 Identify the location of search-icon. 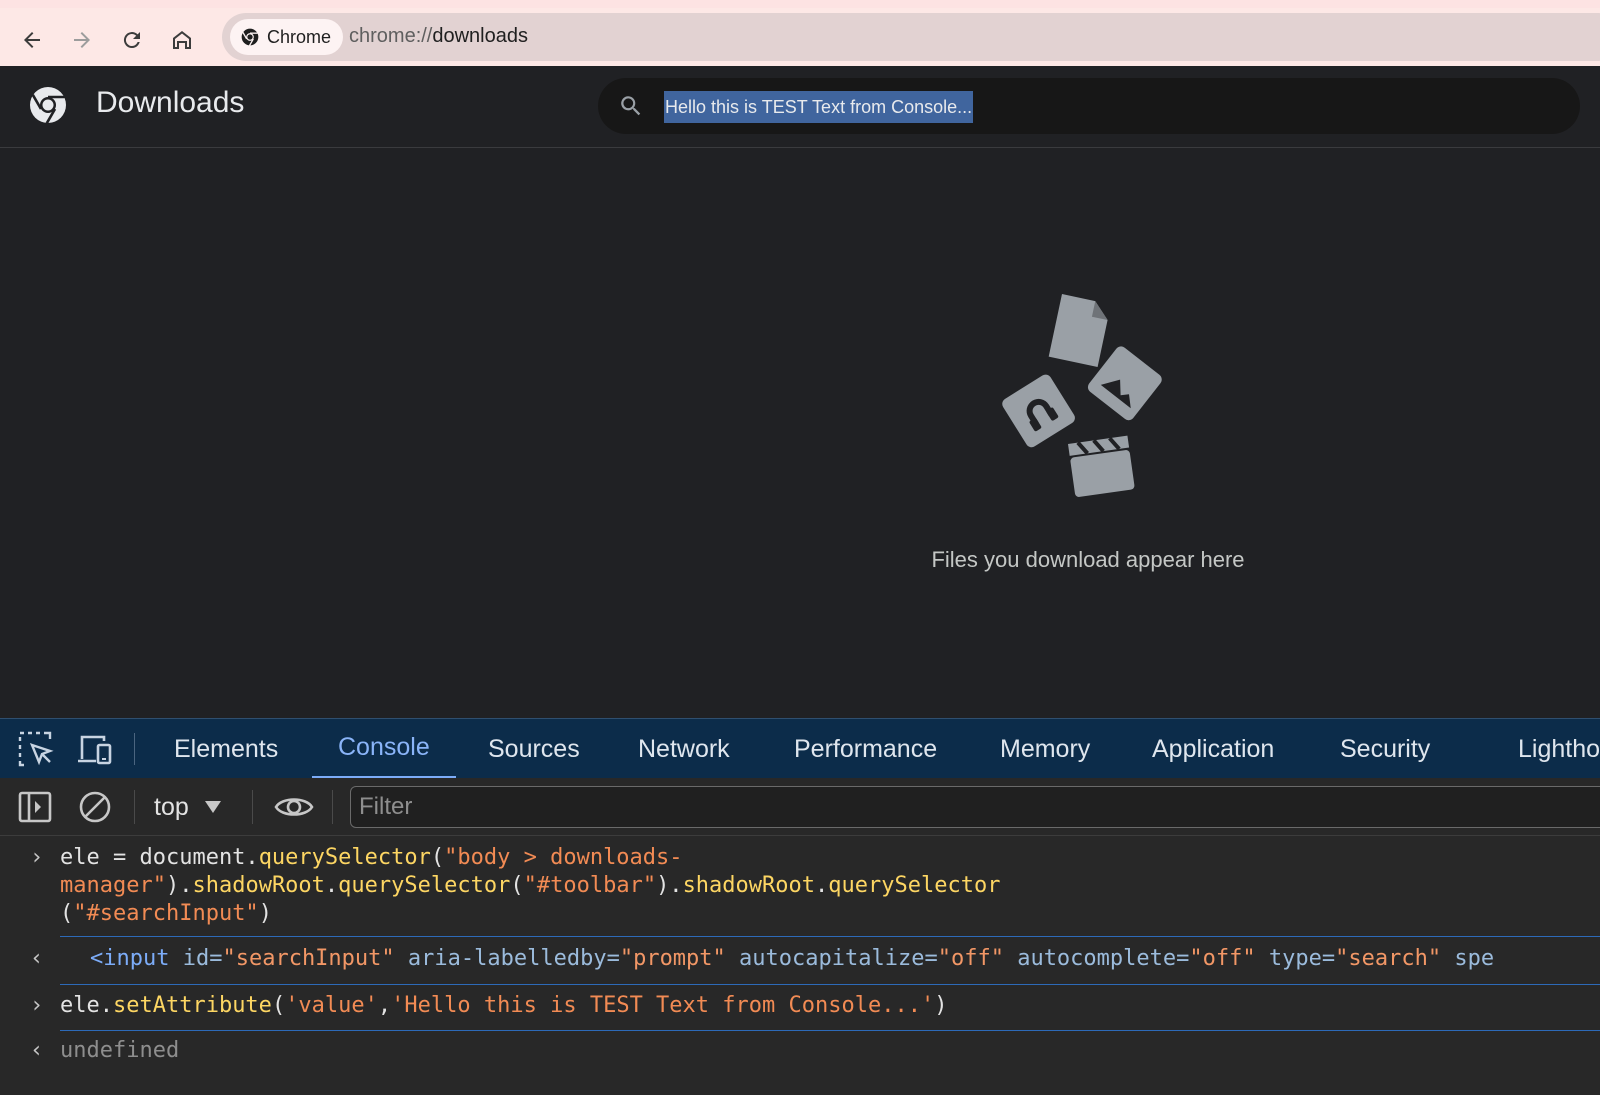
(631, 106).